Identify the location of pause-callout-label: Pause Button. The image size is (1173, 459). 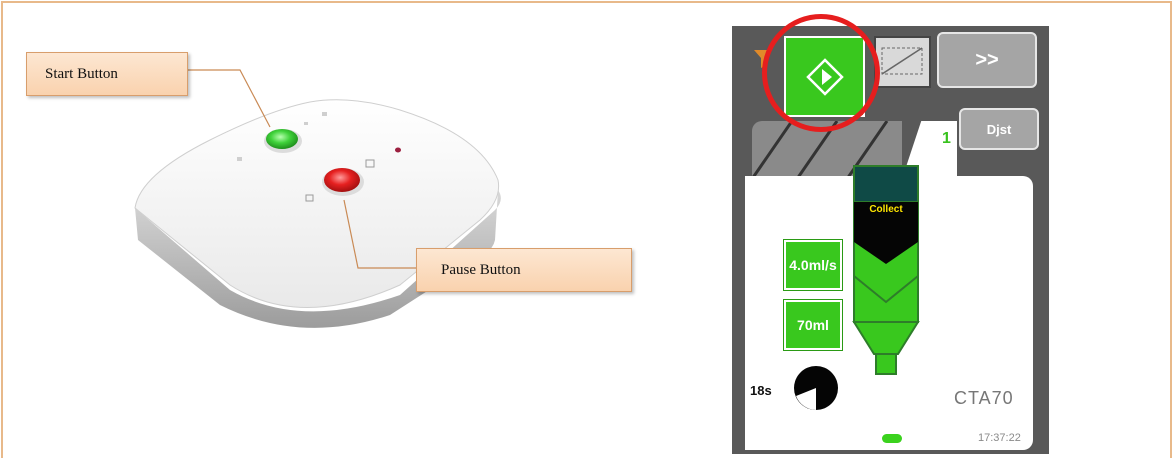
(481, 269).